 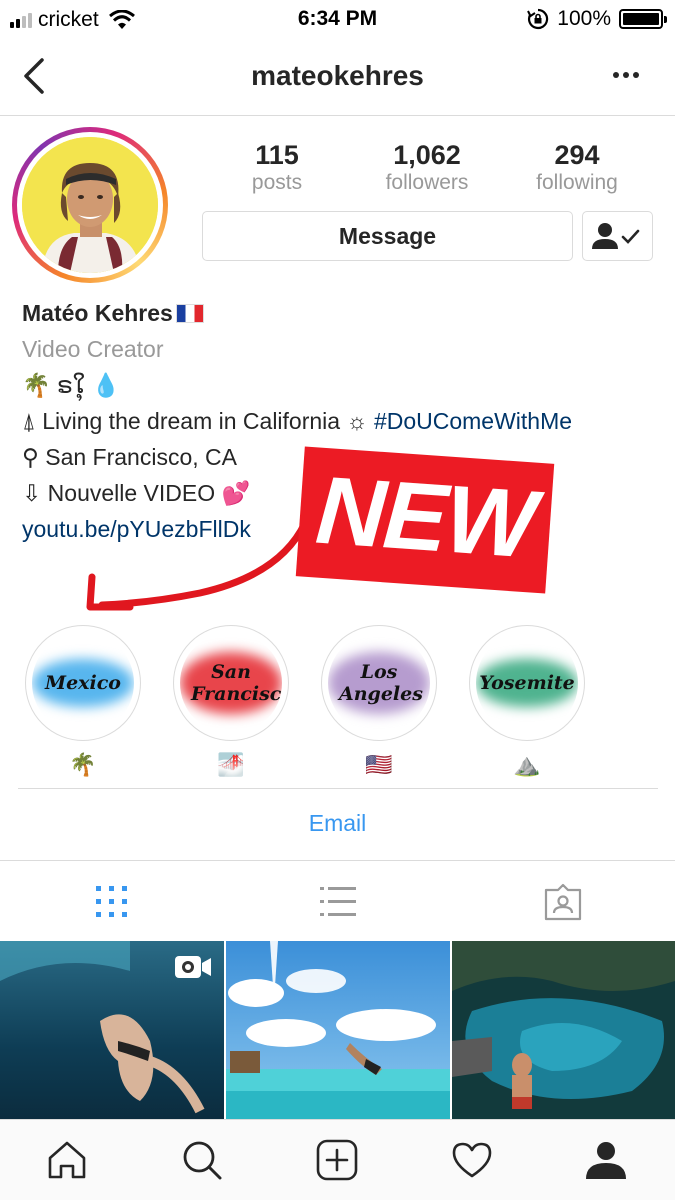 What do you see at coordinates (337, 19) in the screenshot?
I see `status-bar: cricket 6:34 PM 100%` at bounding box center [337, 19].